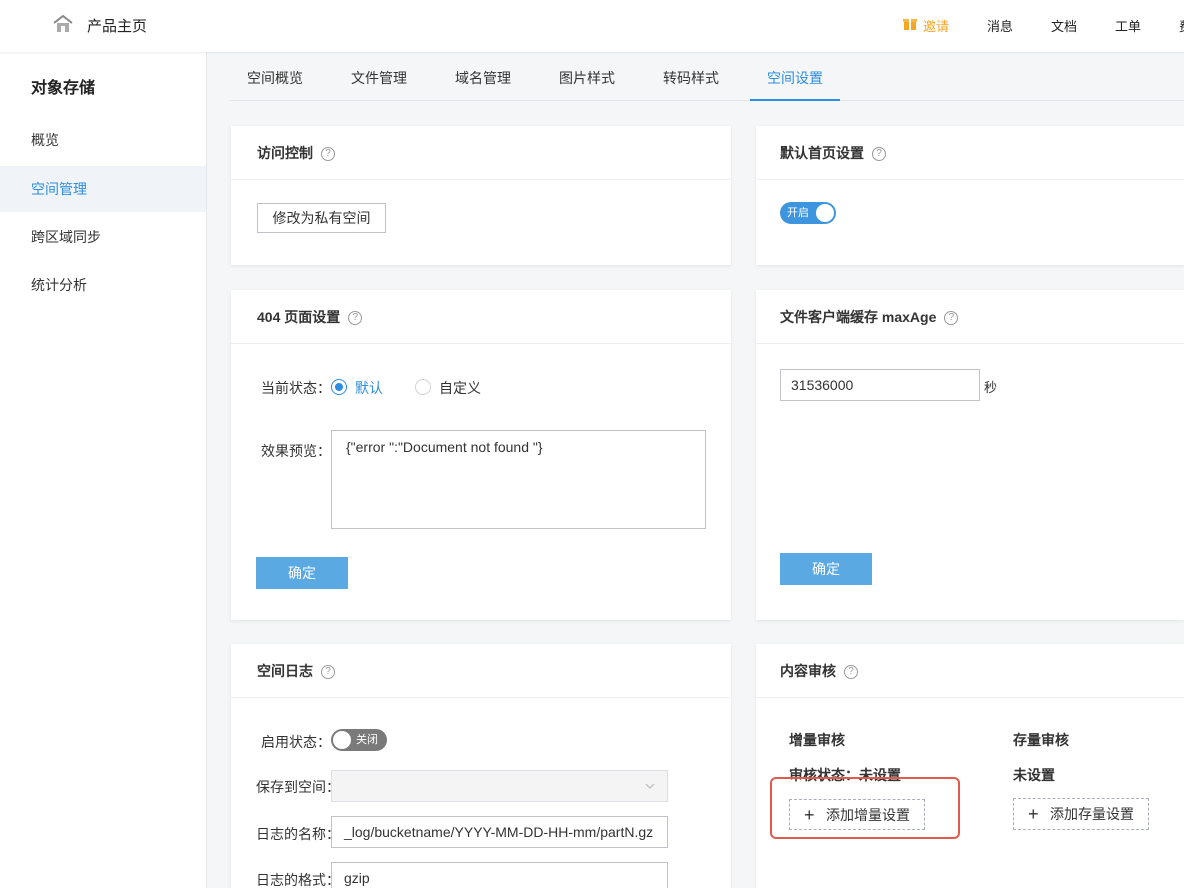 Image resolution: width=1184 pixels, height=888 pixels. Describe the element at coordinates (103, 189) in the screenshot. I see `sidebar-item-bucket-management: 空间管理` at that location.